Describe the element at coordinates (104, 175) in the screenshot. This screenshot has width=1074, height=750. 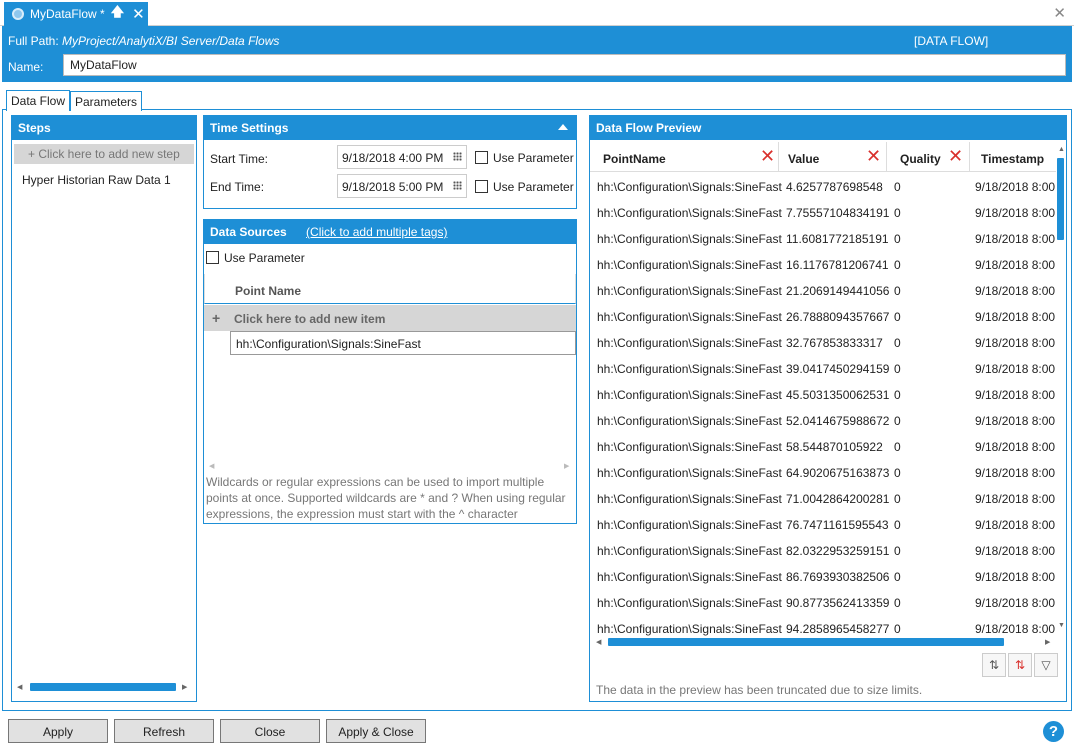
I see `step-item: Hyper Historian Raw Data 1` at that location.